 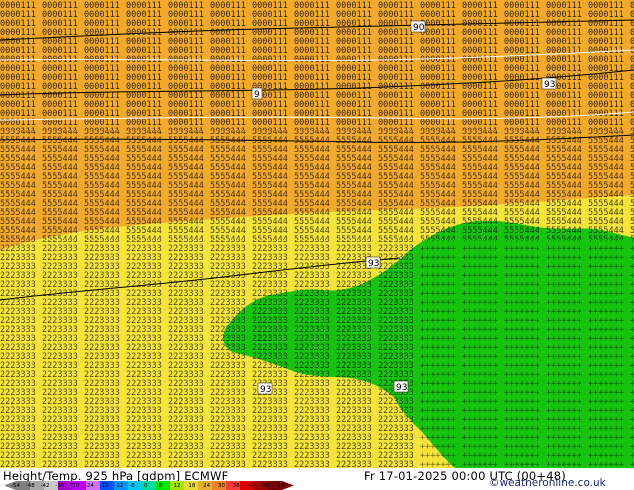 I want to click on height-label-box: 90, so click(x=418, y=26).